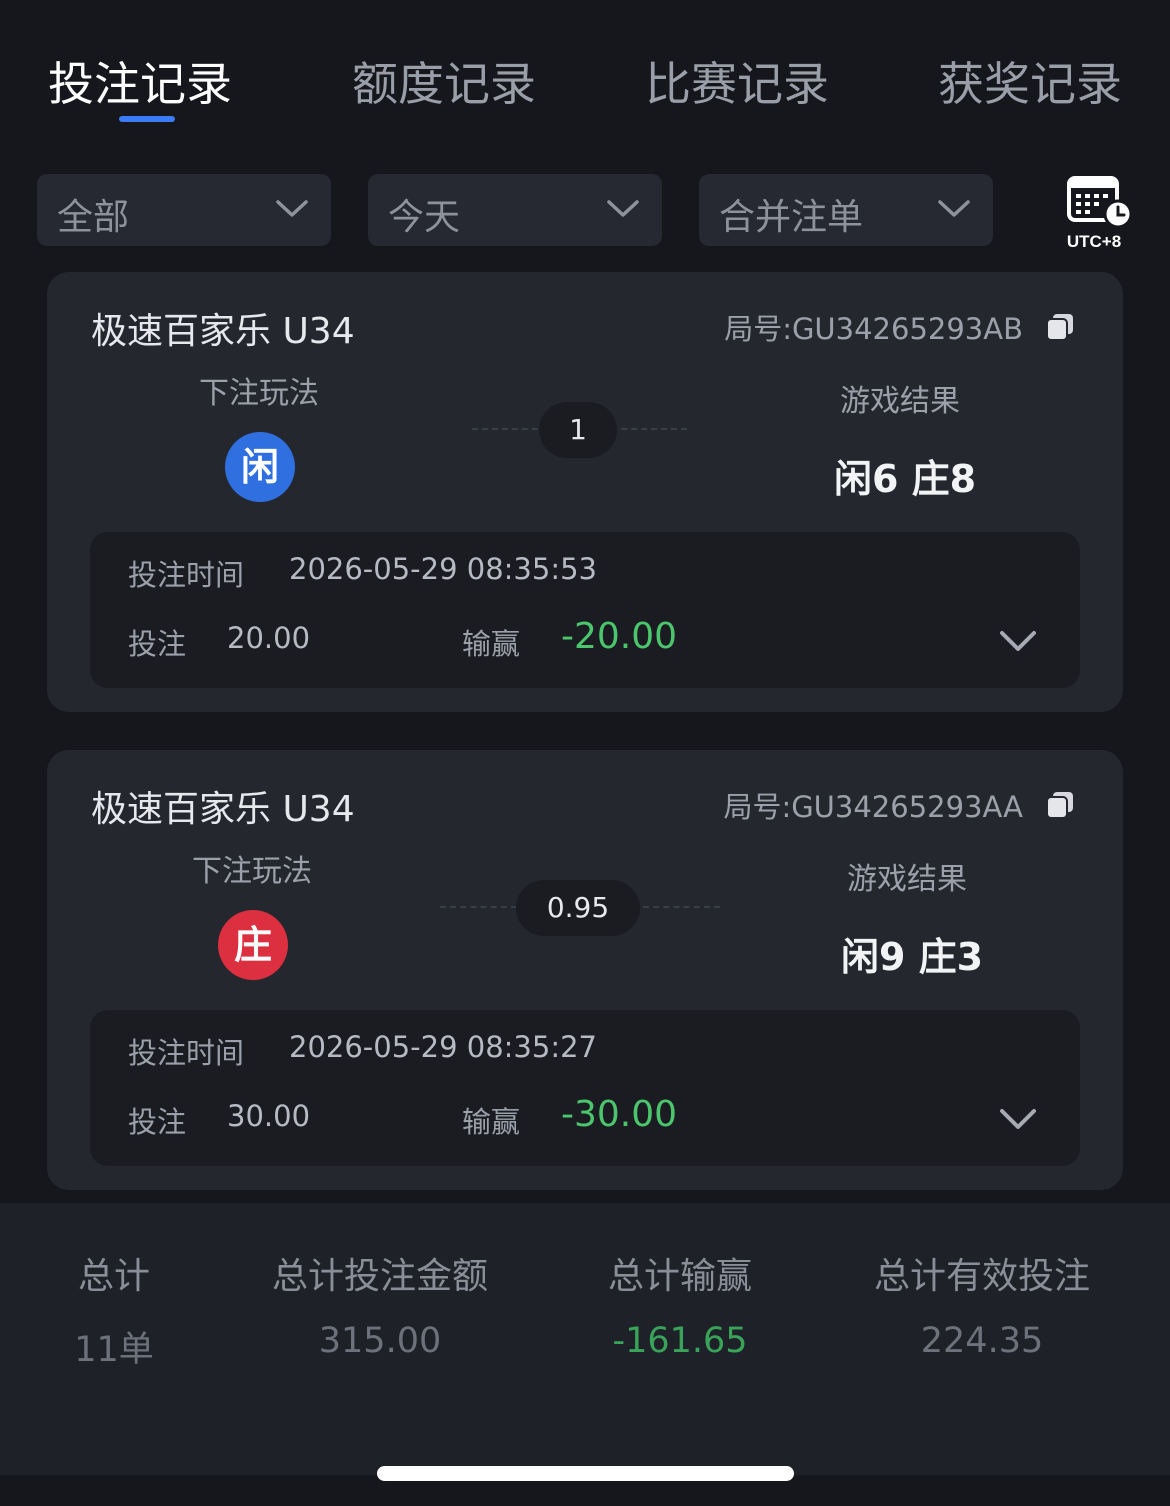  Describe the element at coordinates (443, 1047) in the screenshot. I see `bet-time-value: 2026-05-29 08:35:27` at that location.